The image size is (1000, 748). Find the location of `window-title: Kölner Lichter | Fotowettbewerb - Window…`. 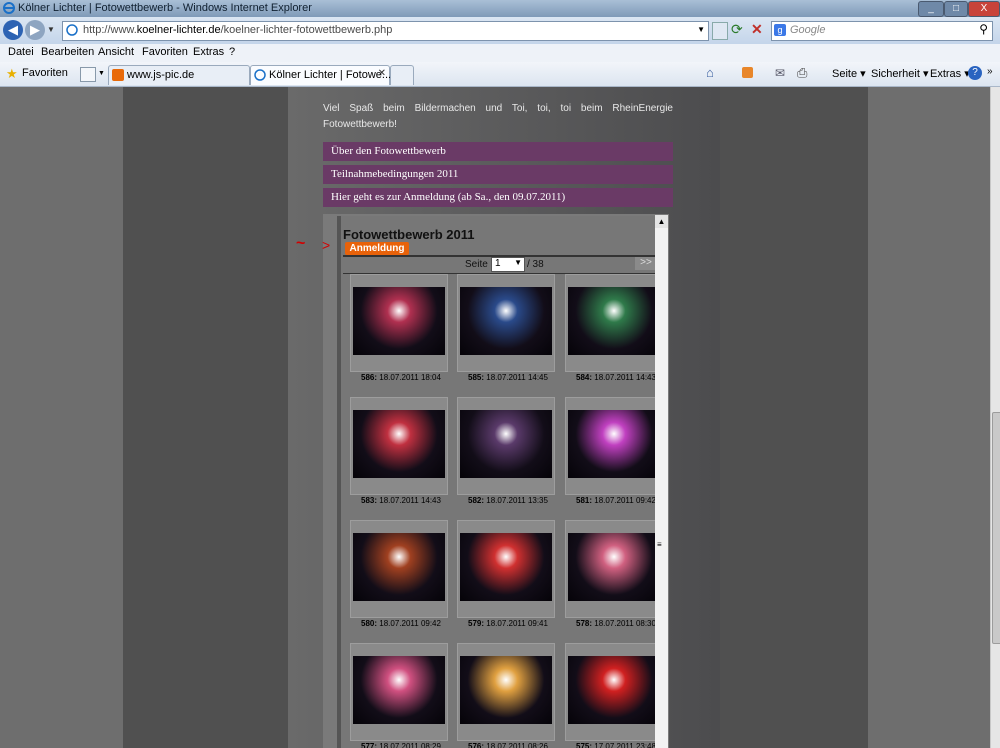

window-title: Kölner Lichter | Fotowettbewerb - Window… is located at coordinates (165, 8).